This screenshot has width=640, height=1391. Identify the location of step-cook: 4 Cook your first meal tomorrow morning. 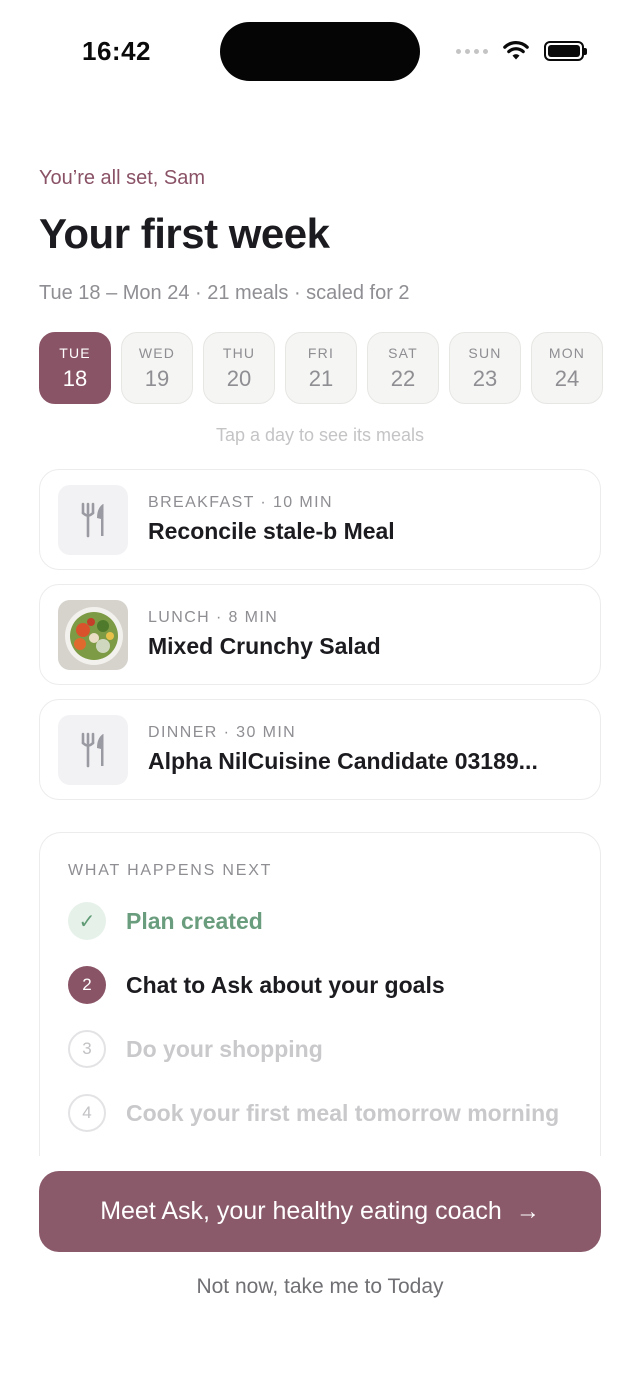
(313, 1113).